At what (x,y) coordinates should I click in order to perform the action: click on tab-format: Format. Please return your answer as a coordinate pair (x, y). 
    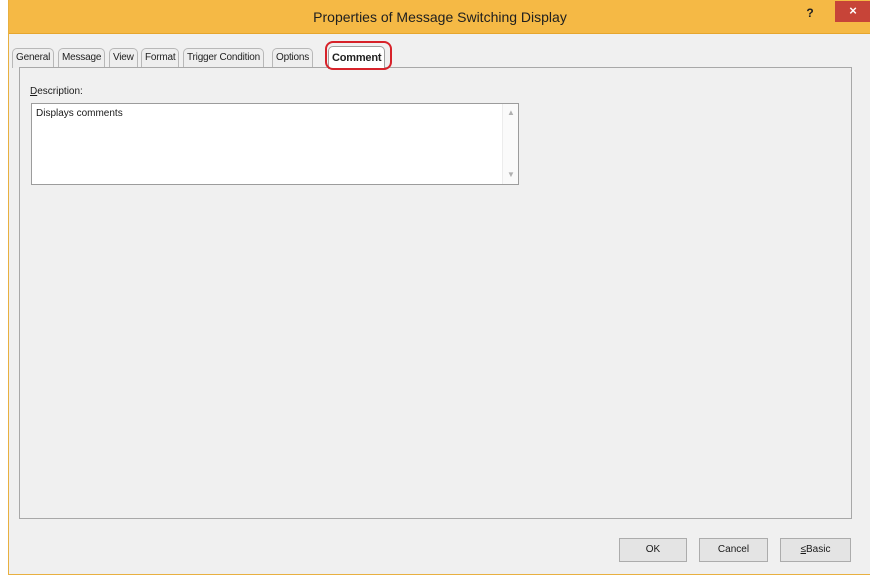
    Looking at the image, I should click on (160, 58).